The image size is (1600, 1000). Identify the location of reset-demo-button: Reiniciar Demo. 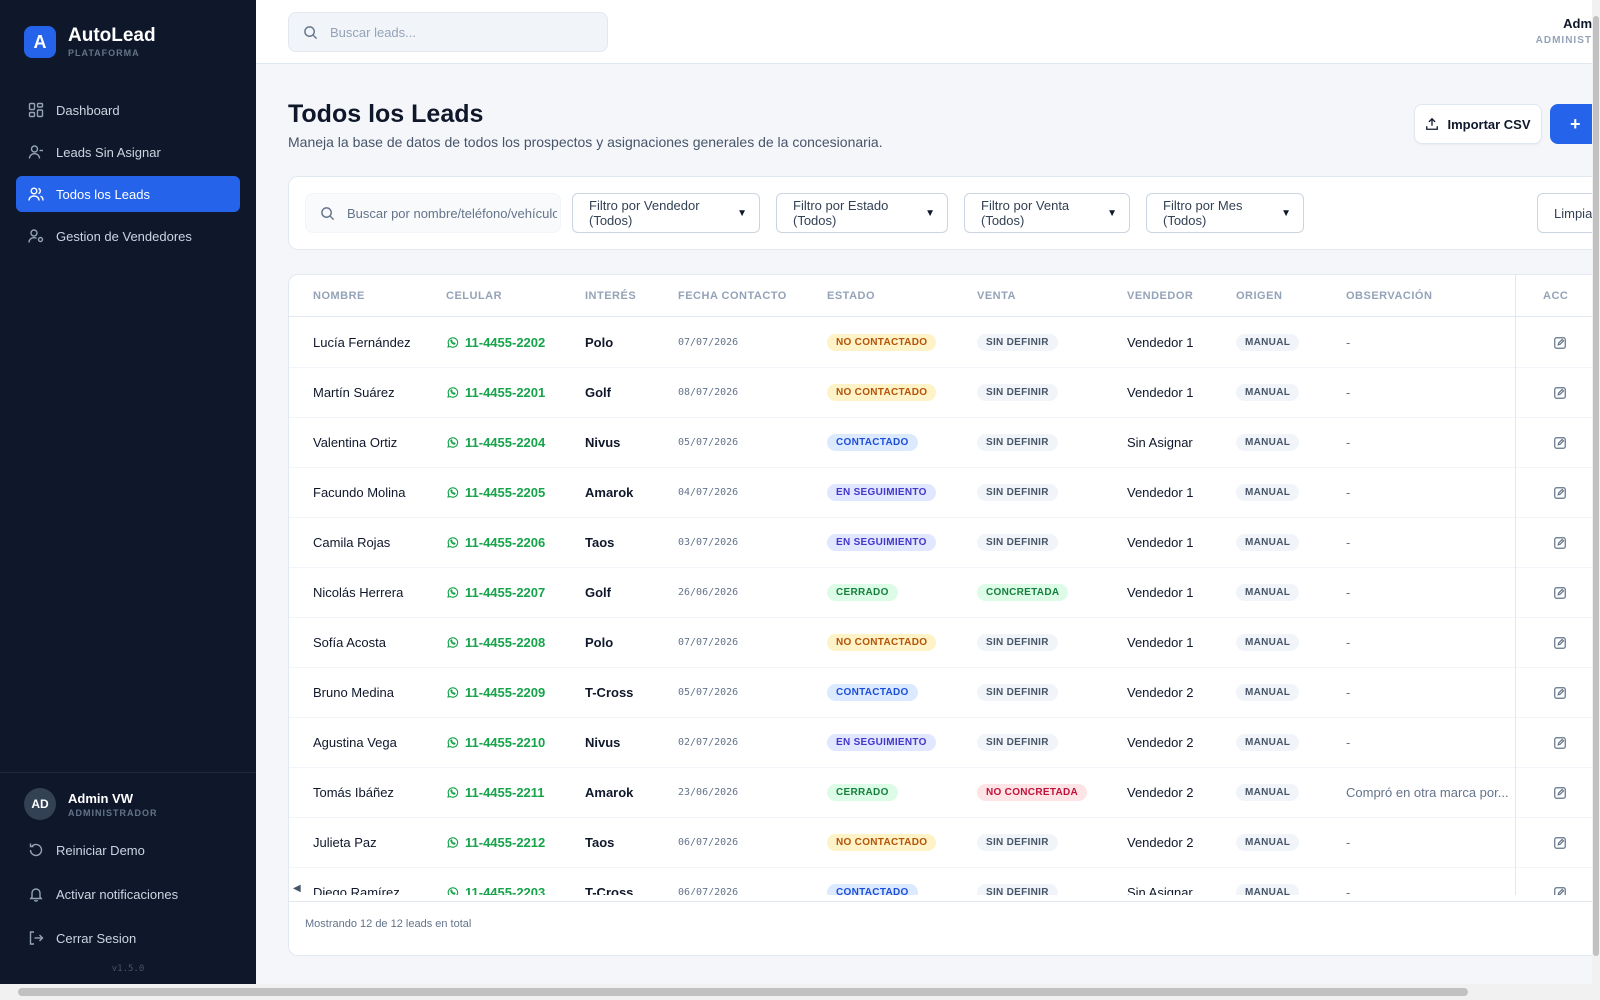
(128, 850).